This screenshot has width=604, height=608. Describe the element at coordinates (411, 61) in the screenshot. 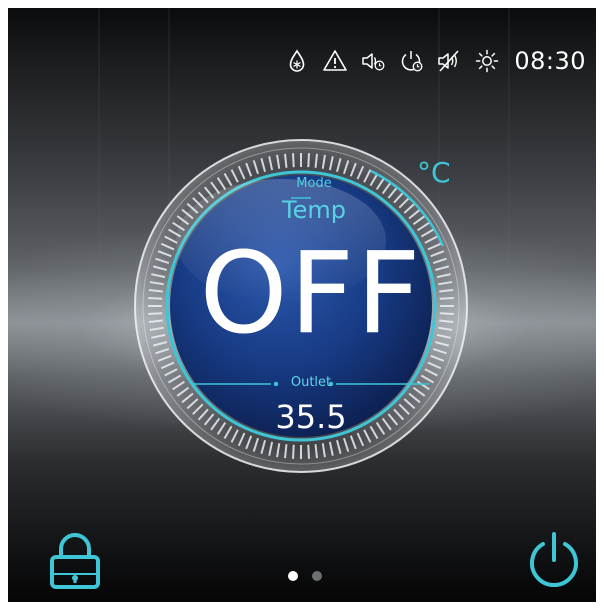

I see `power-timer-icon` at that location.